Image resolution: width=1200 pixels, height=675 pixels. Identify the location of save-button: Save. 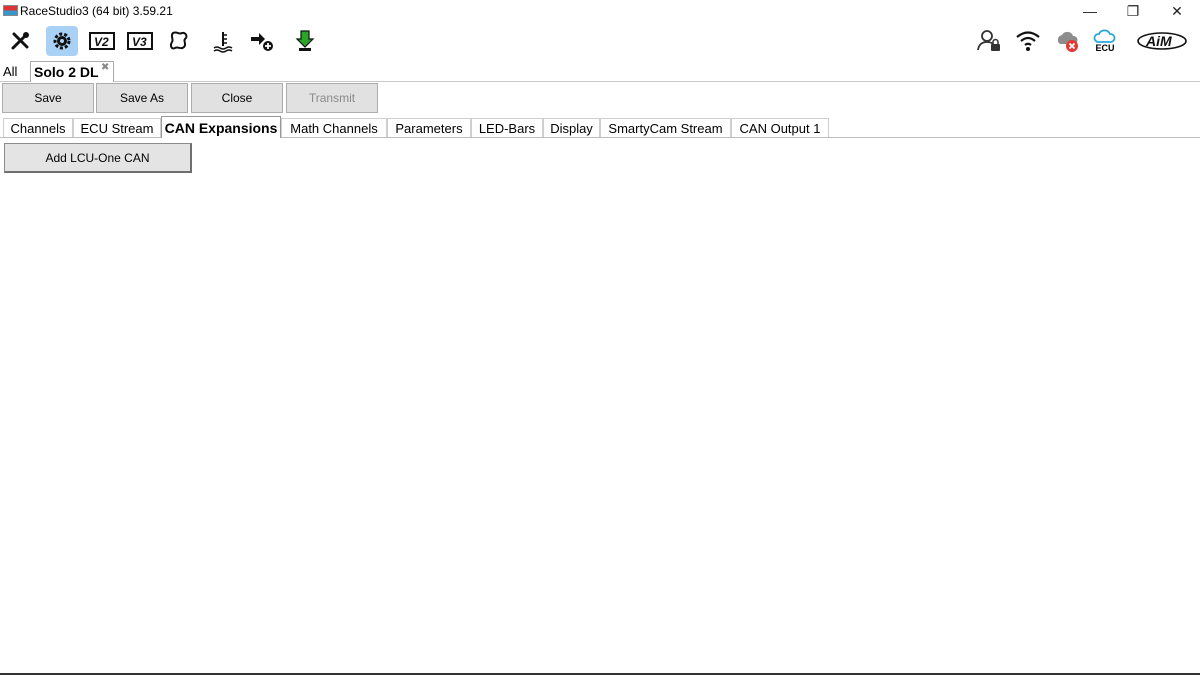
(48, 98).